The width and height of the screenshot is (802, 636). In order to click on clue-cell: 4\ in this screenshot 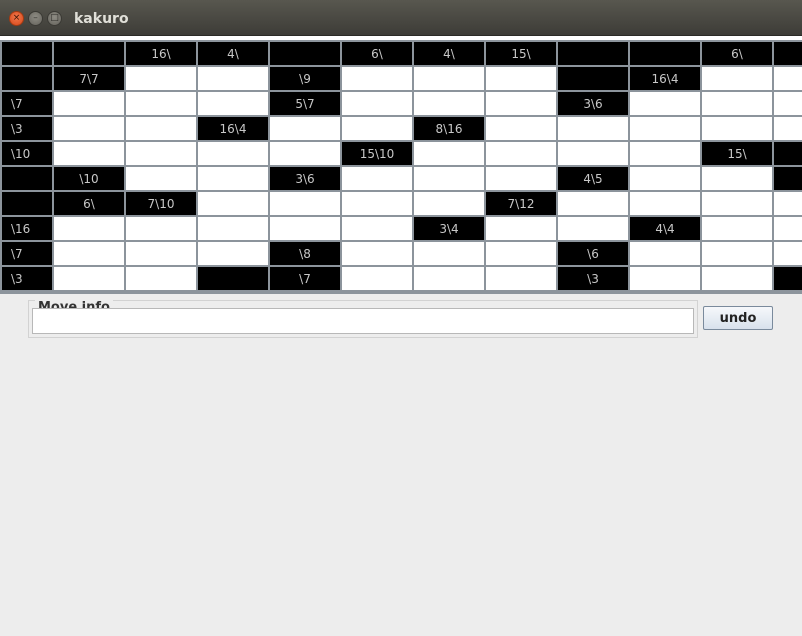, I will do `click(233, 53)`.